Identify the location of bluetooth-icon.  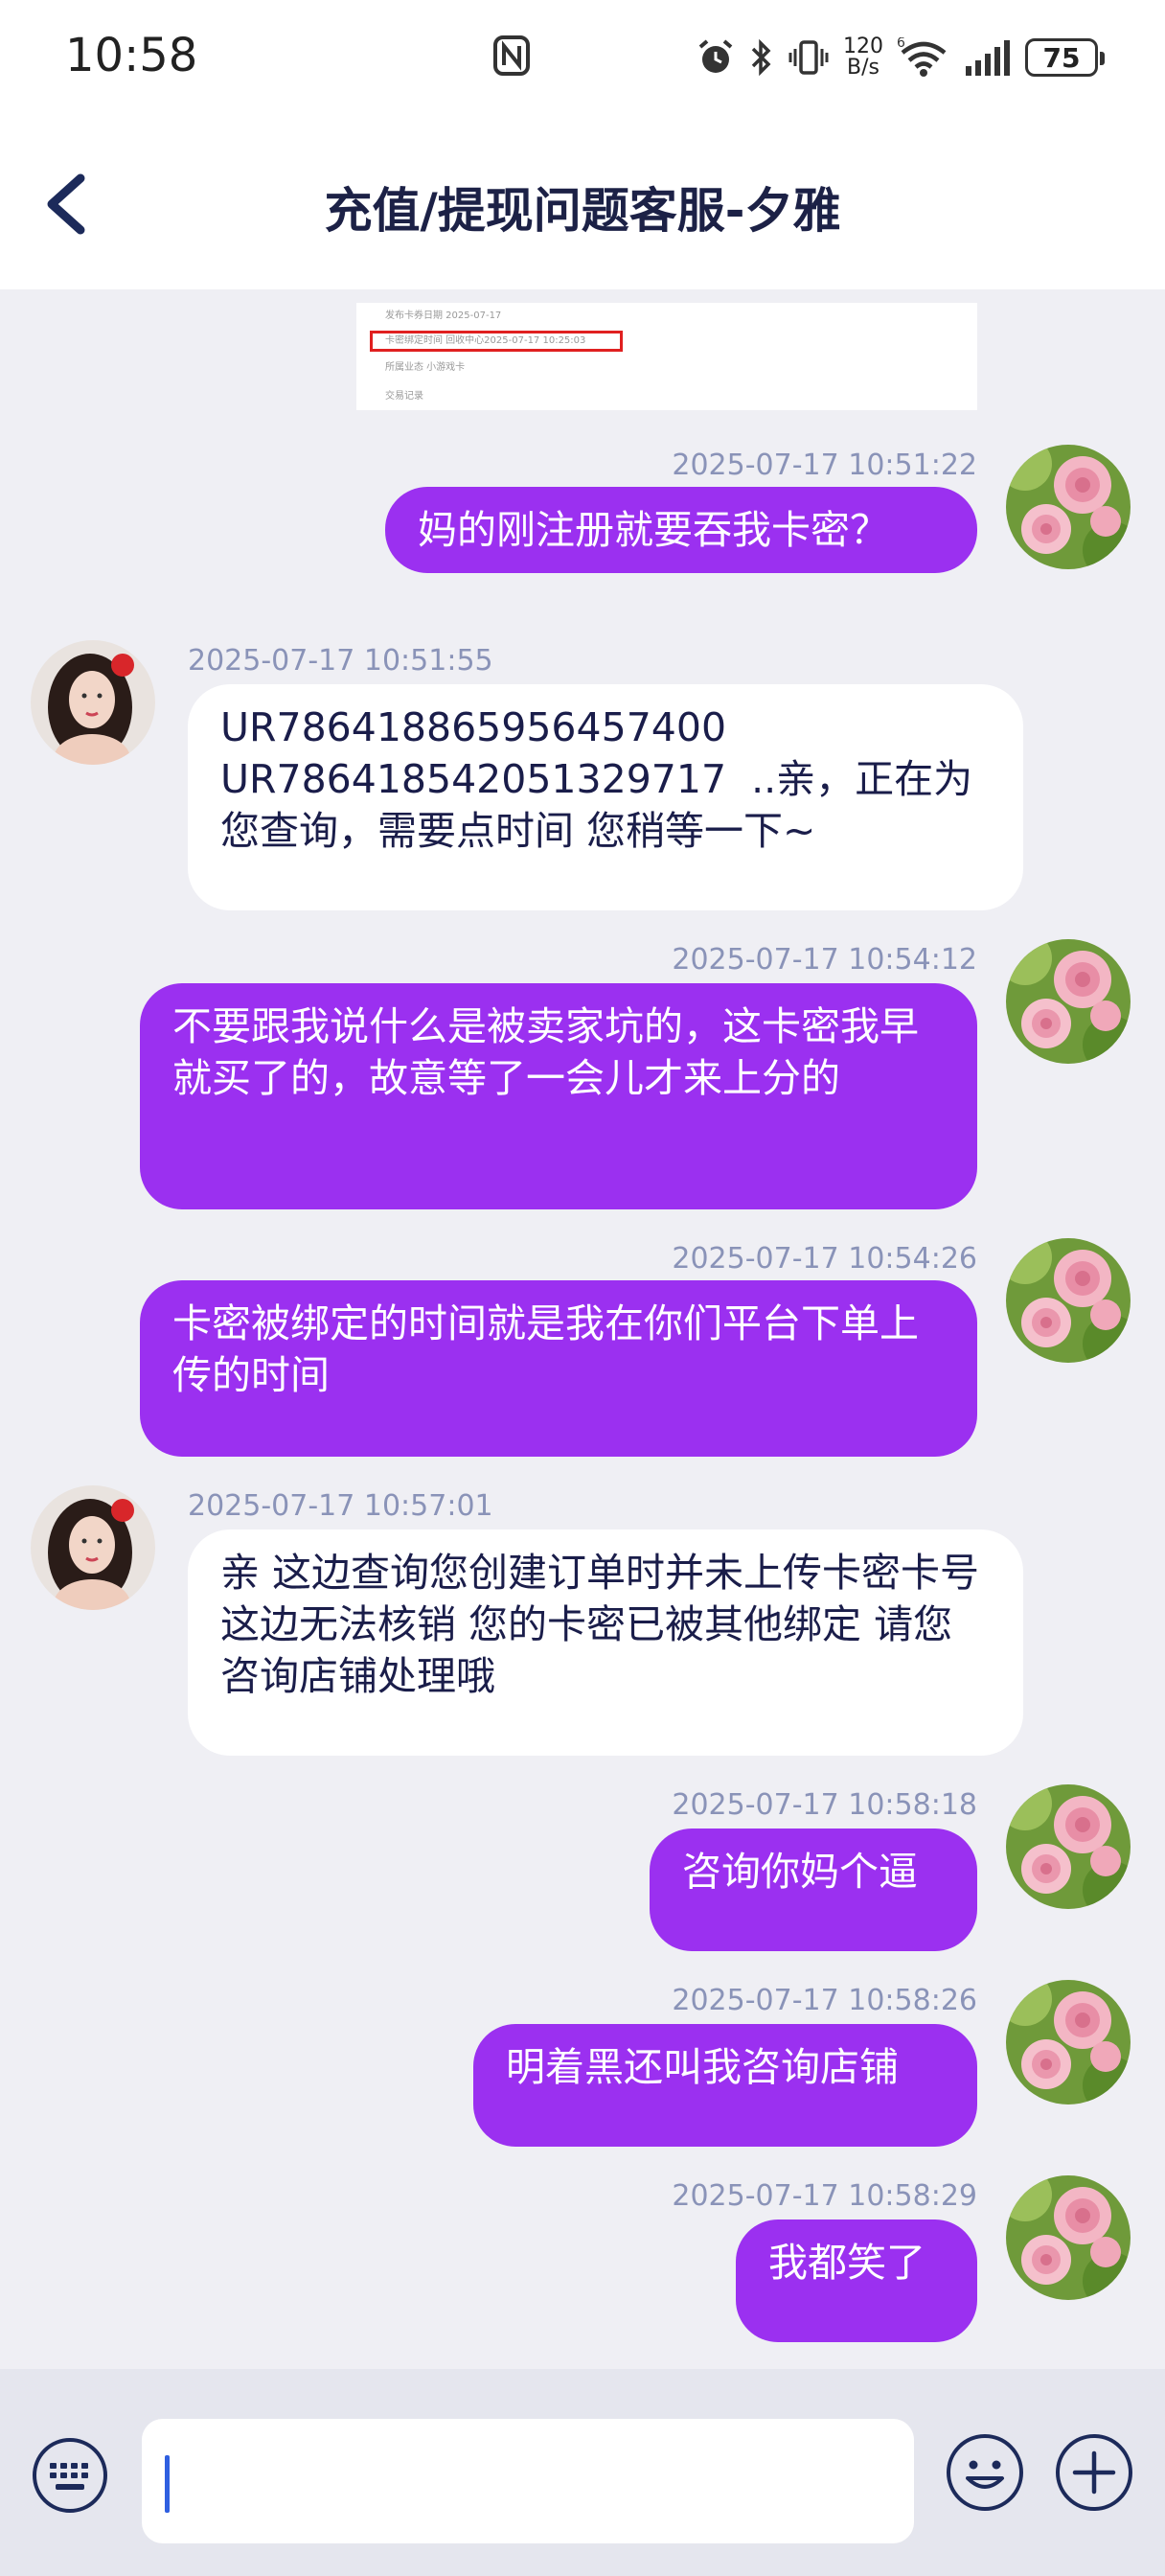
(761, 57).